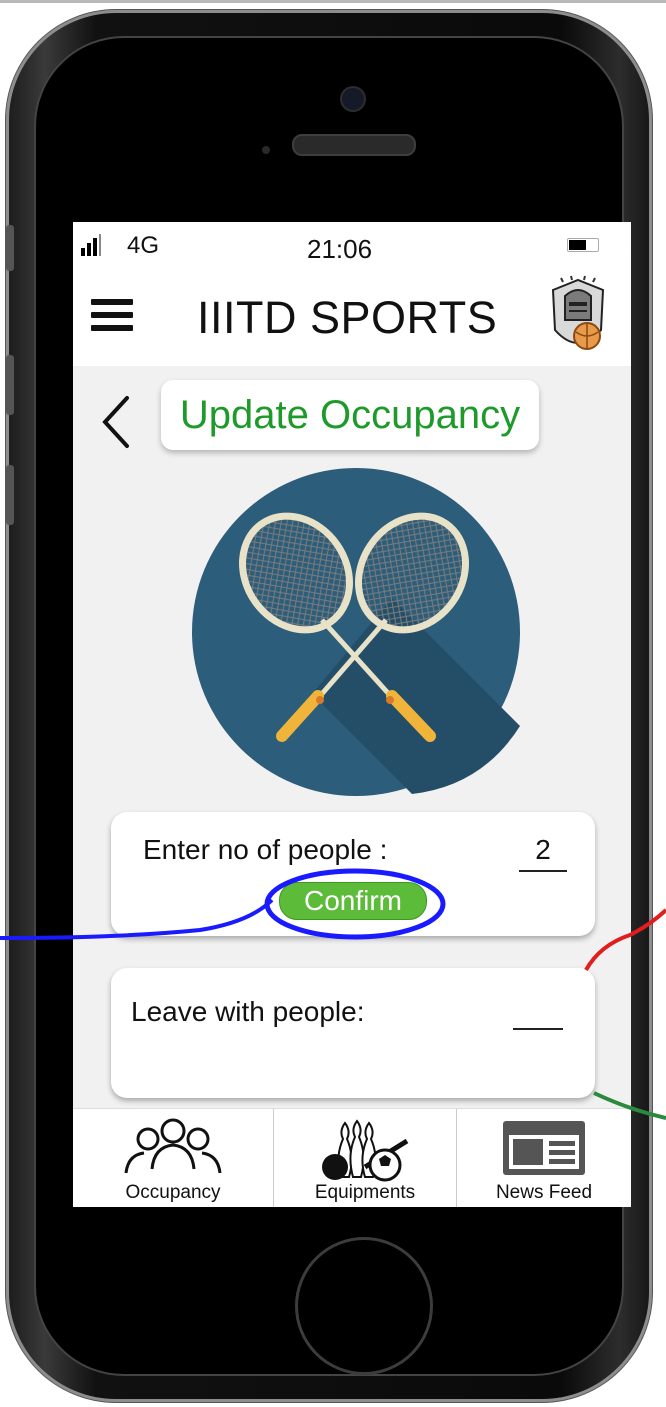 The height and width of the screenshot is (1407, 666). What do you see at coordinates (538, 1011) in the screenshot?
I see `leave-input` at bounding box center [538, 1011].